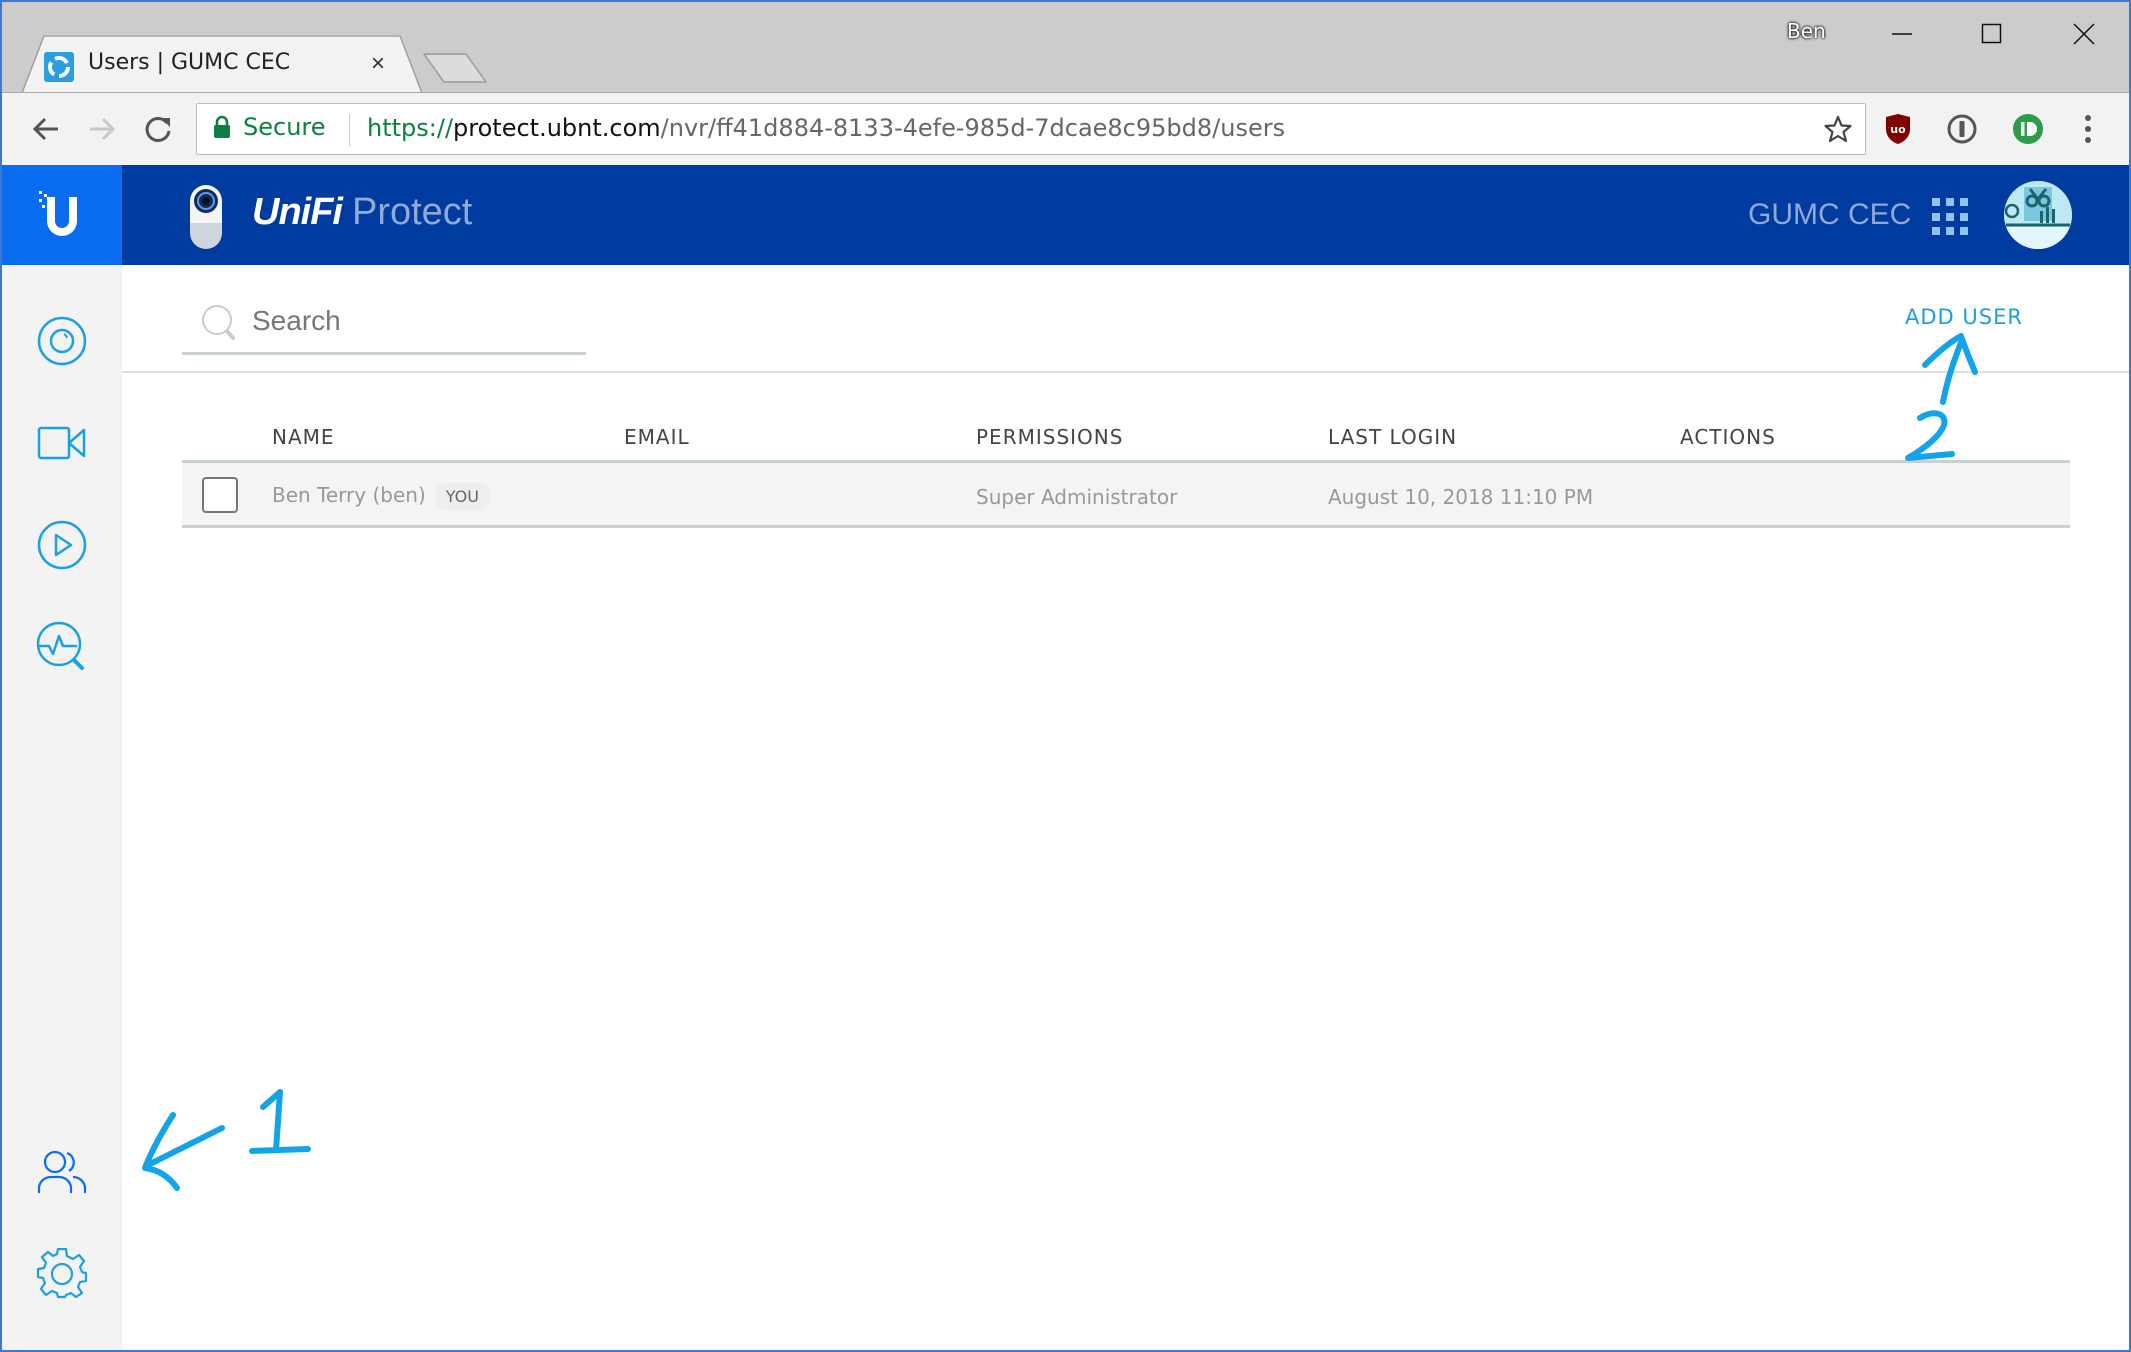 The image size is (2131, 1352). I want to click on star-icon, so click(1838, 129).